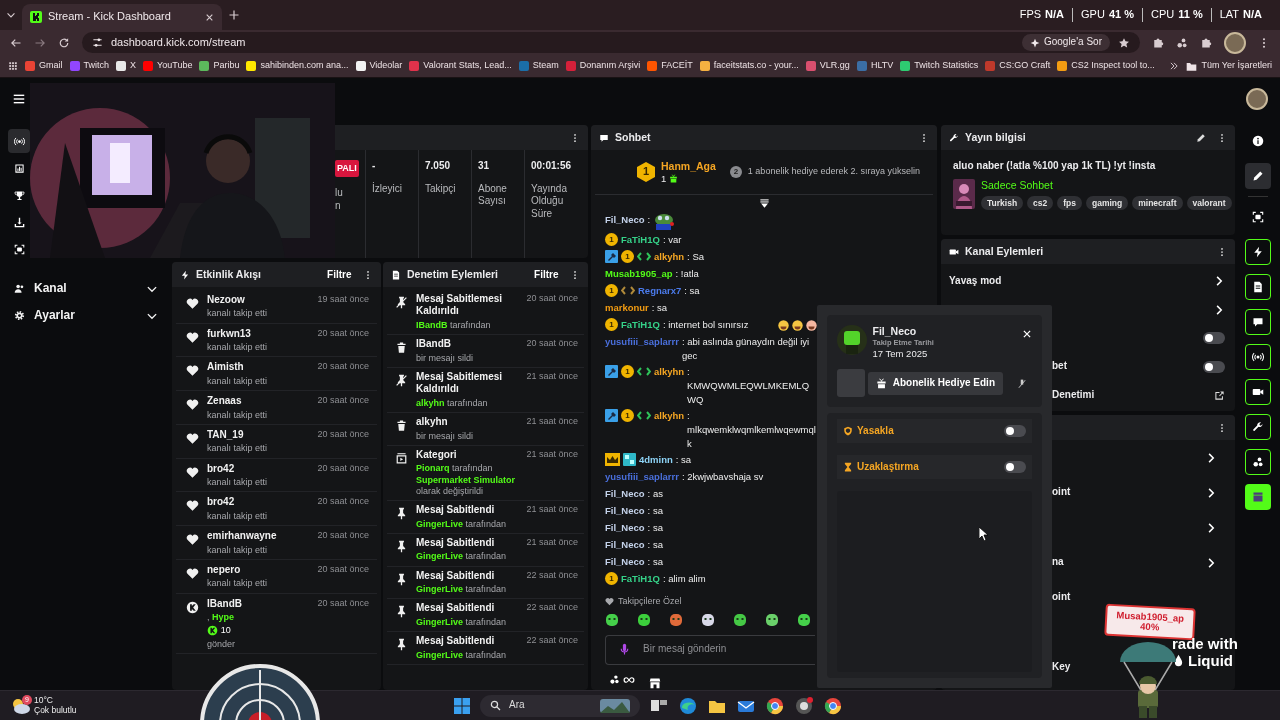 The image size is (1280, 720). Describe the element at coordinates (454, 325) in the screenshot. I see `action-detail: IBandB tarafından` at that location.